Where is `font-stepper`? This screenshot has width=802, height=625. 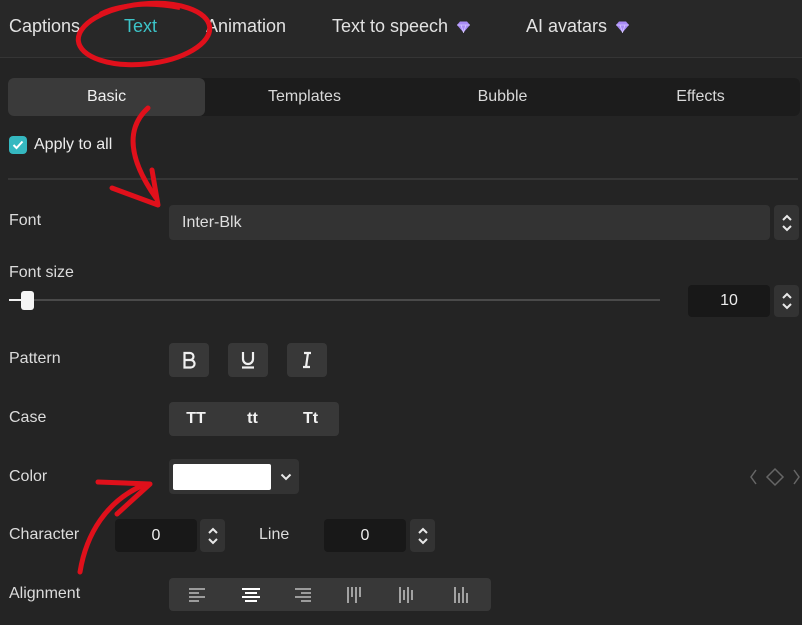
font-stepper is located at coordinates (786, 222).